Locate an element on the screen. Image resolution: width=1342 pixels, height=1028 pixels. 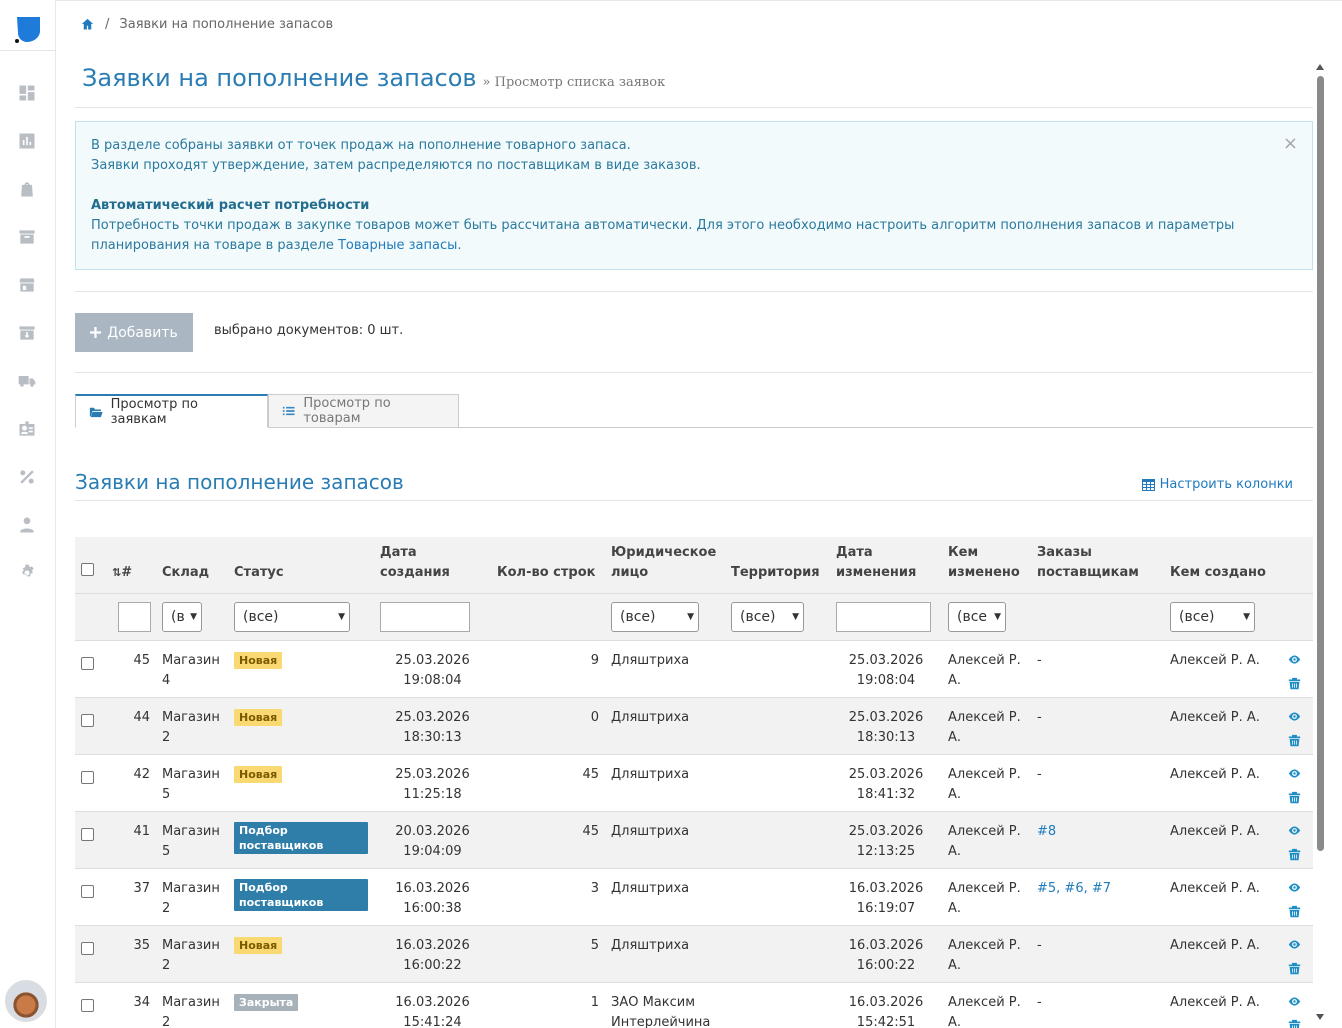
select-all-checkbox is located at coordinates (87, 569).